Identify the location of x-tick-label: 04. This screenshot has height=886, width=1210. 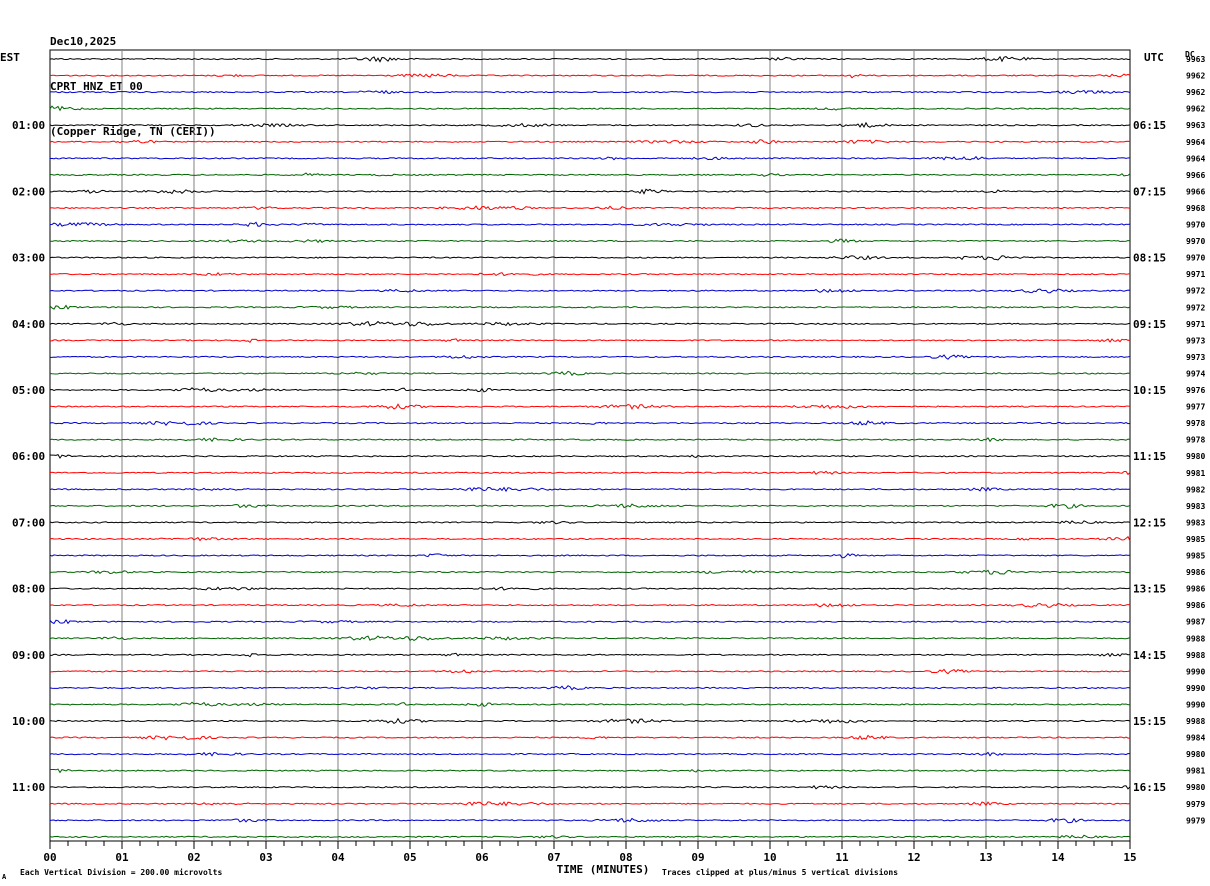
(338, 857).